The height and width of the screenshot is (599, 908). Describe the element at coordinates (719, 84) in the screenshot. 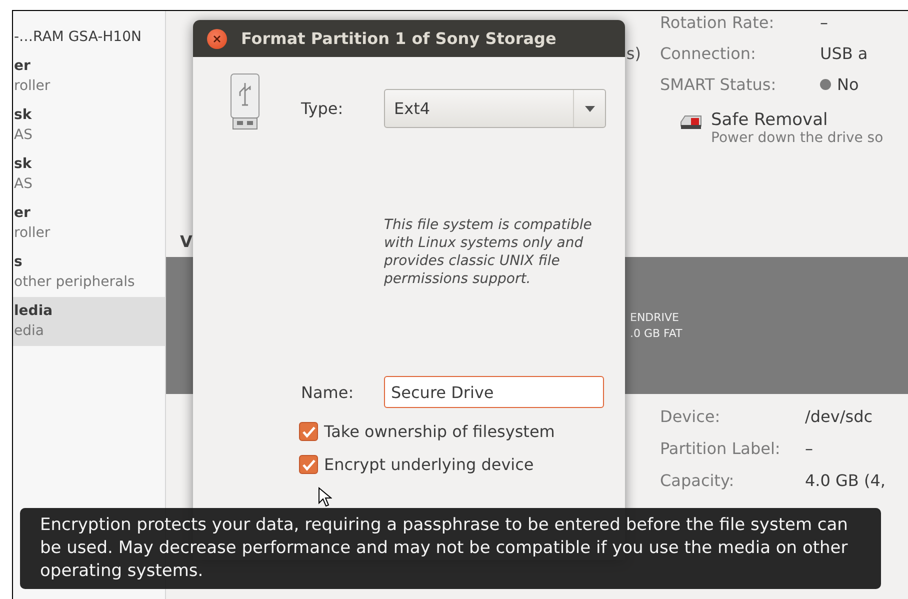

I see `info-label: SMART Status:` at that location.